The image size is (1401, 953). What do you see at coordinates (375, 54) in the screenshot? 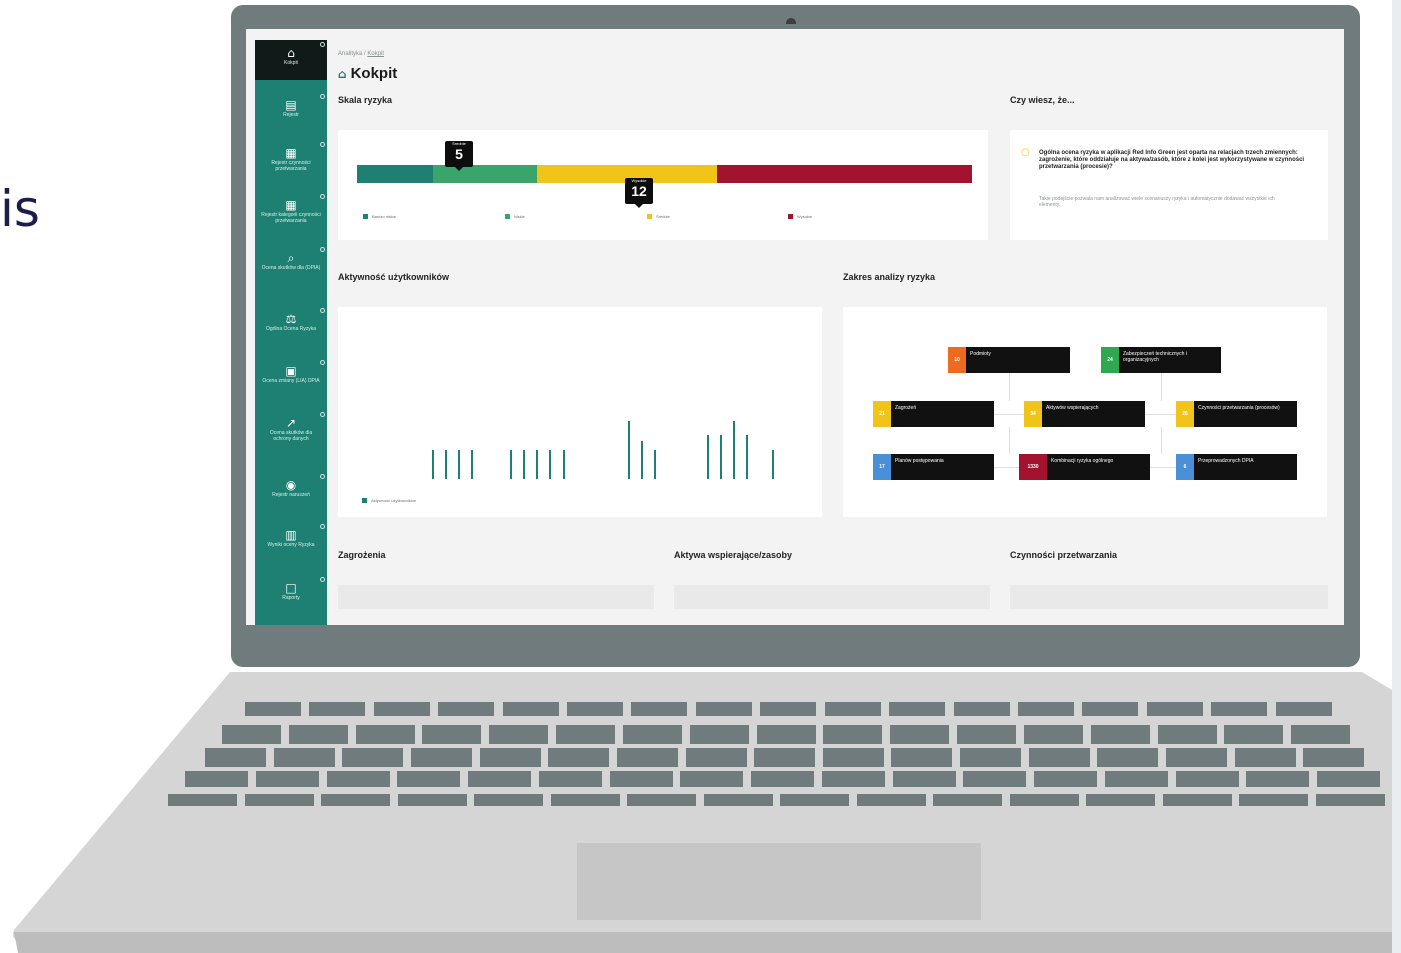
I see `breadcrumb-current: Kokpit` at bounding box center [375, 54].